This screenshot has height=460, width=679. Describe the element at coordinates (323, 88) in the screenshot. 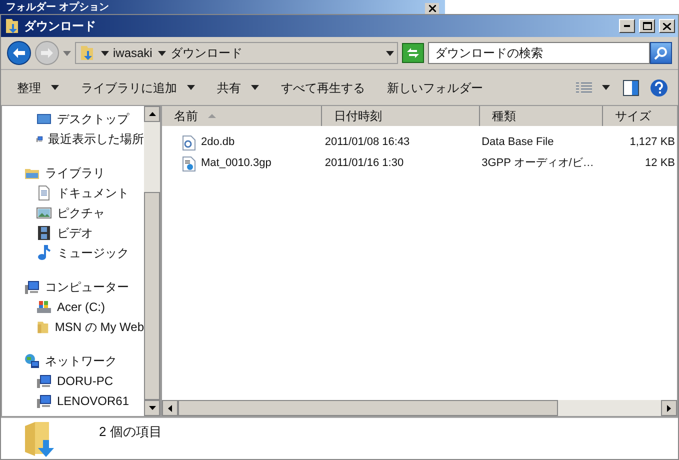

I see `toolbar-button: すべて再生する` at that location.